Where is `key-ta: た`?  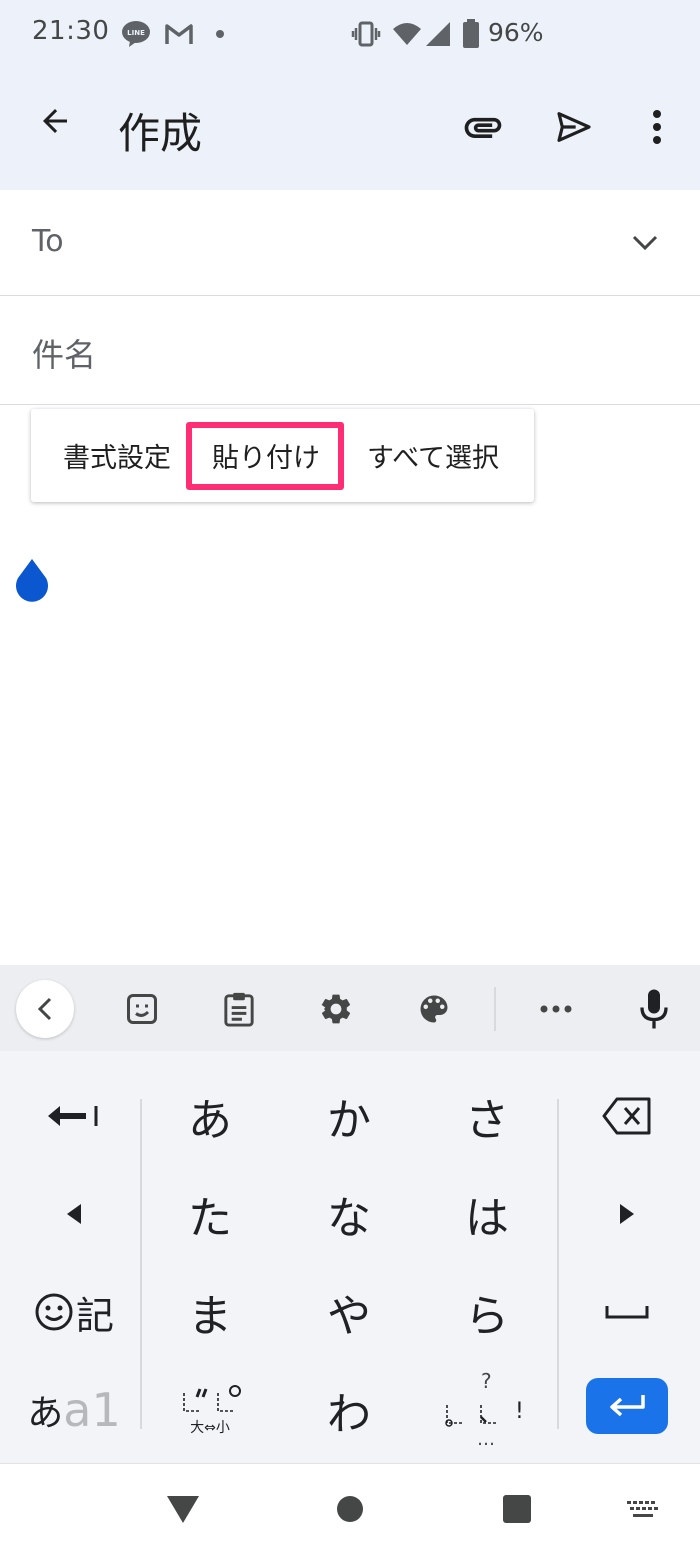
key-ta: た is located at coordinates (210, 1214).